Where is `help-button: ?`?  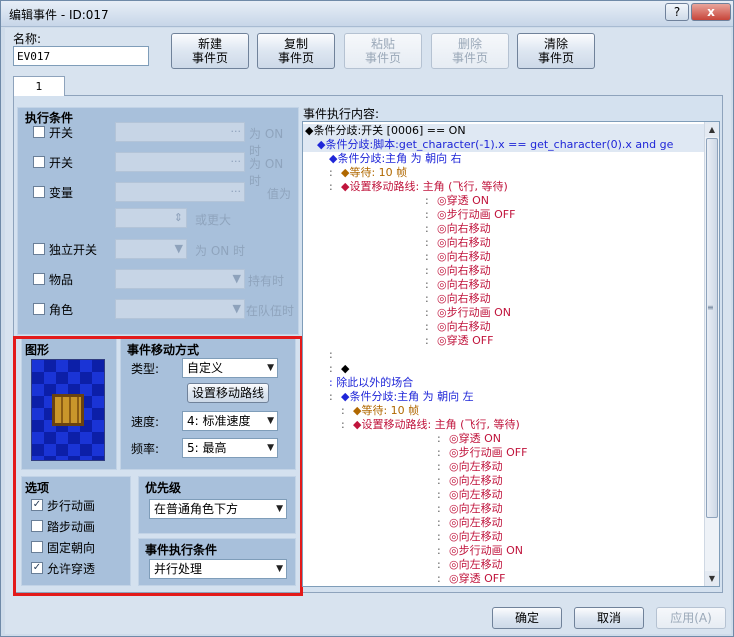 help-button: ? is located at coordinates (677, 12).